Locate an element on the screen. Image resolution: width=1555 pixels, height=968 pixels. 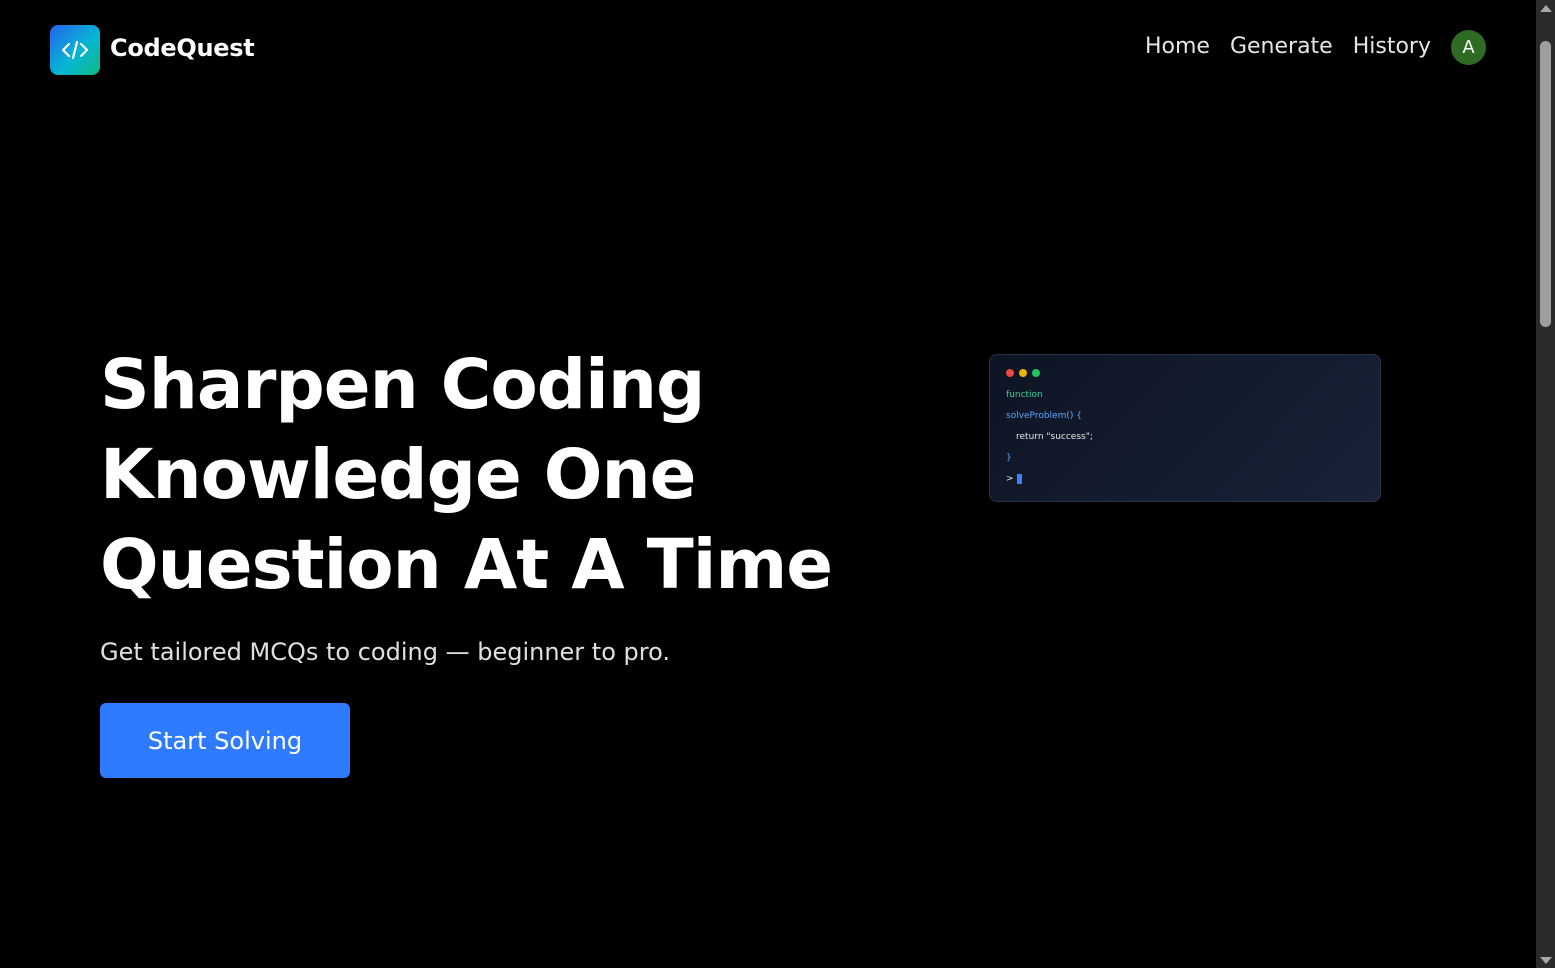
nav-generate-link: Generate is located at coordinates (1281, 46).